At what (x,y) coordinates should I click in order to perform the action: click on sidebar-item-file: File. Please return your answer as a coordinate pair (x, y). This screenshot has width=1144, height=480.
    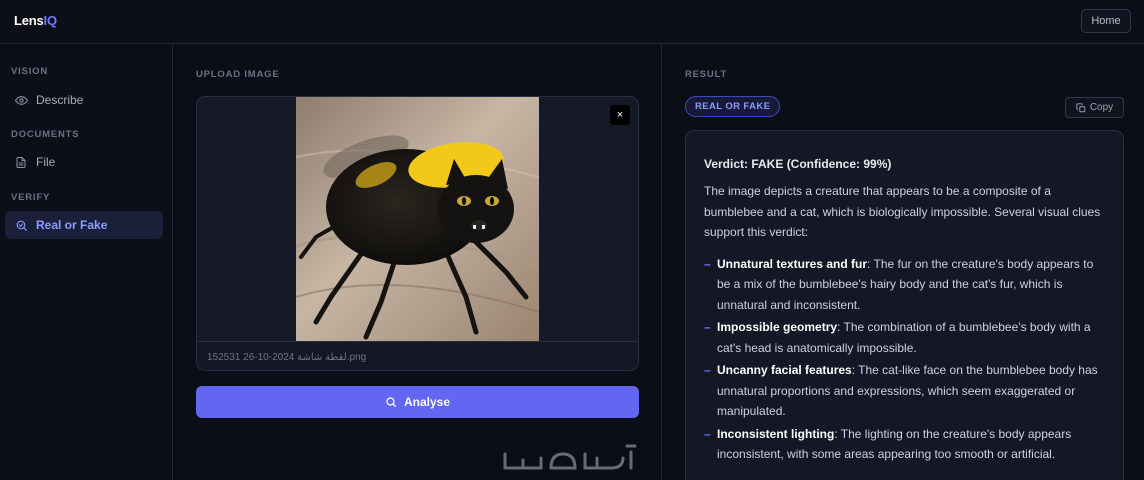
    Looking at the image, I should click on (84, 162).